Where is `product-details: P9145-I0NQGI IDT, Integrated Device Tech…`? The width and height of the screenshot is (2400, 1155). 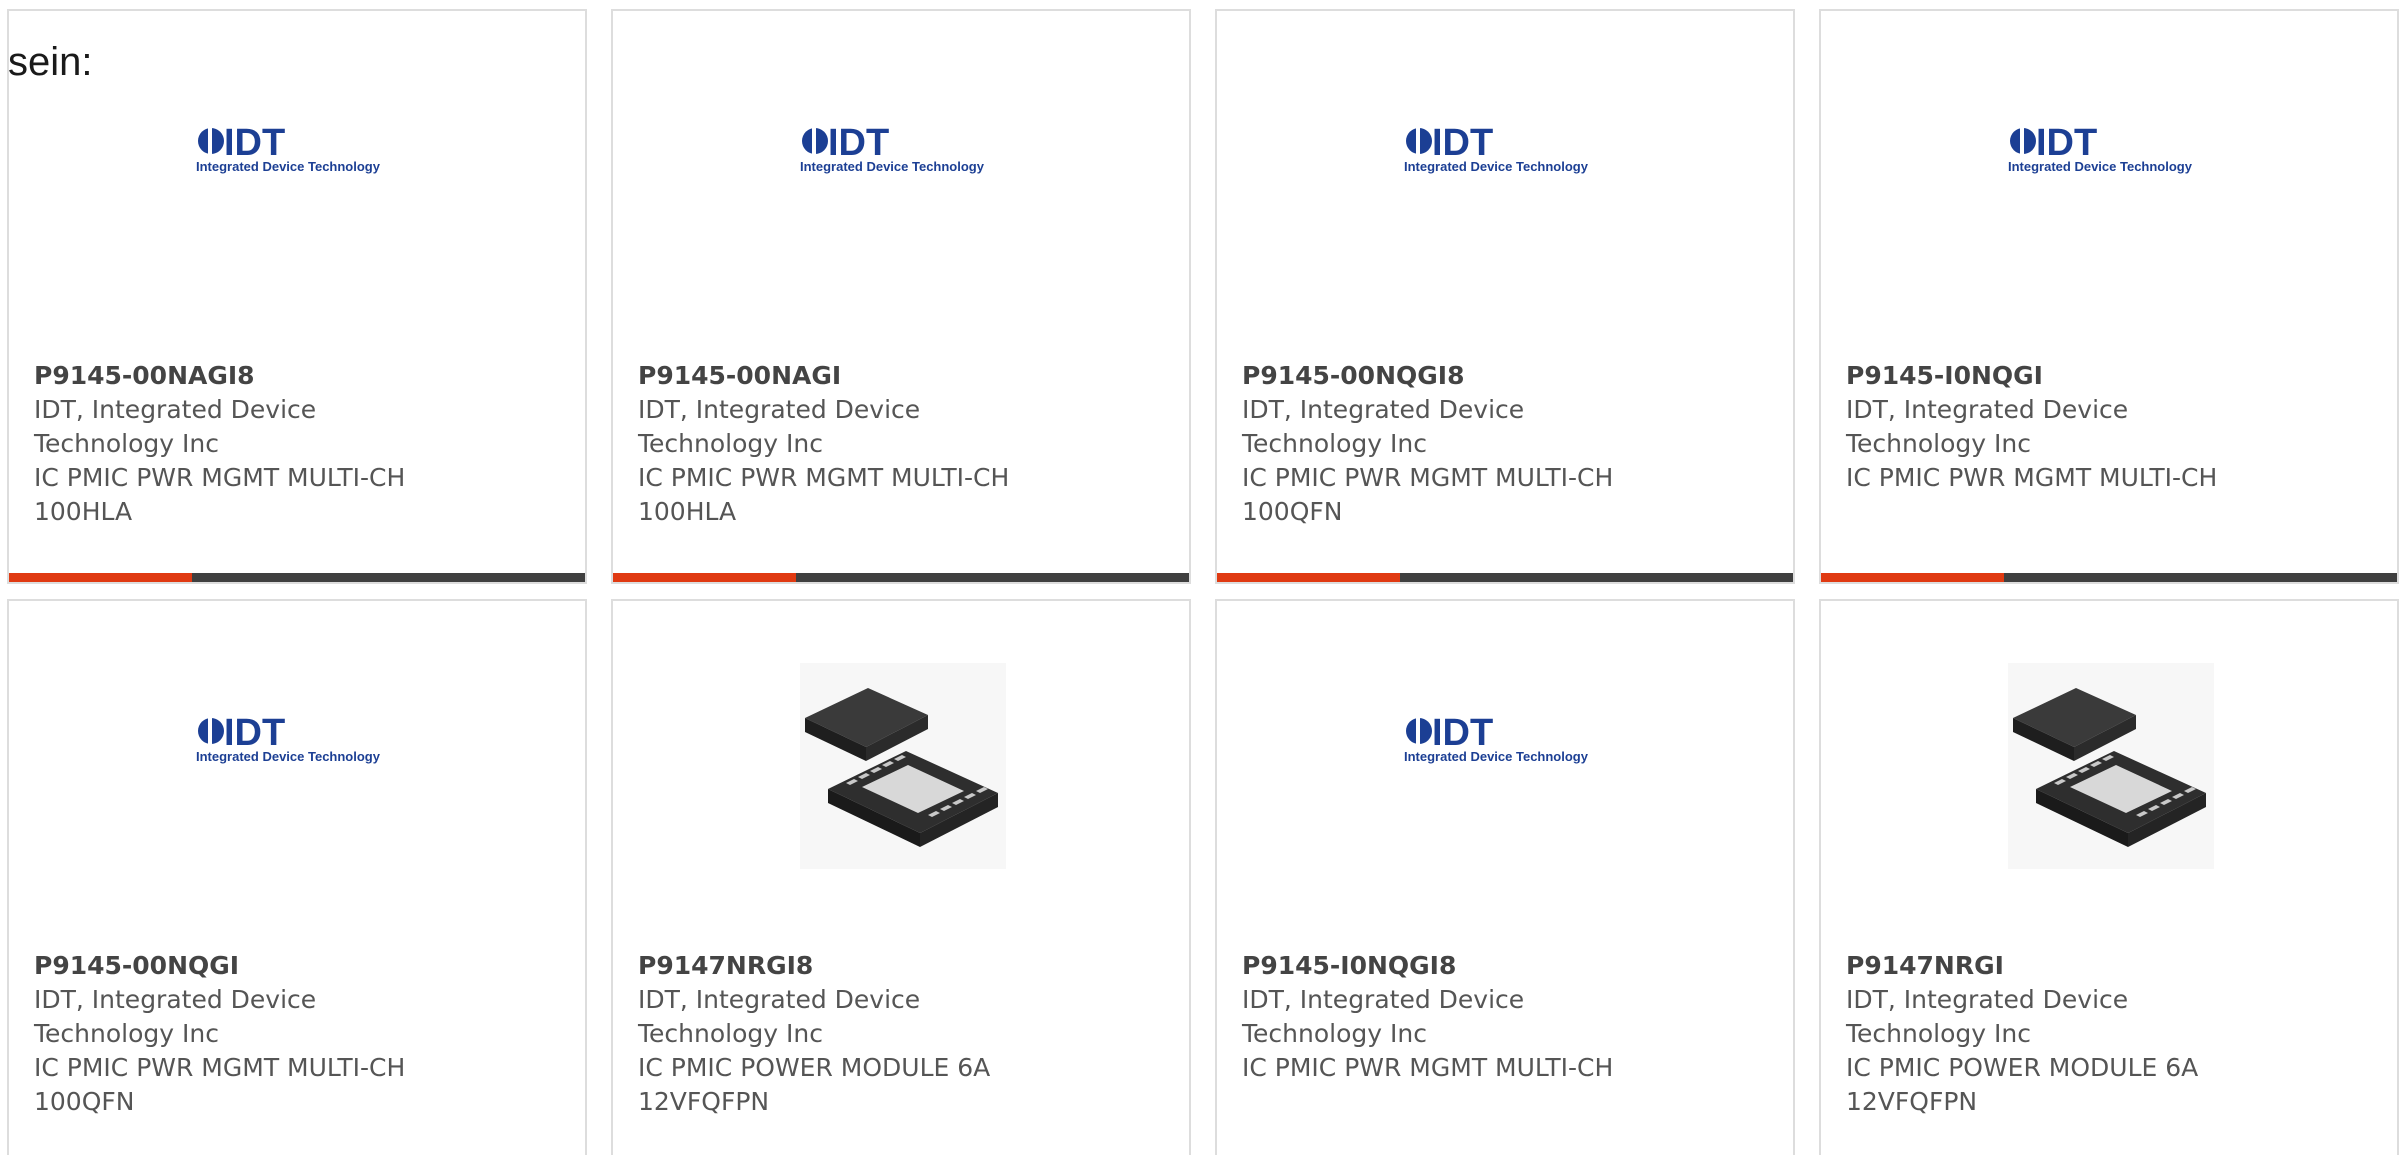
product-details: P9145-I0NQGI IDT, Integrated Device Tech… is located at coordinates (2056, 427).